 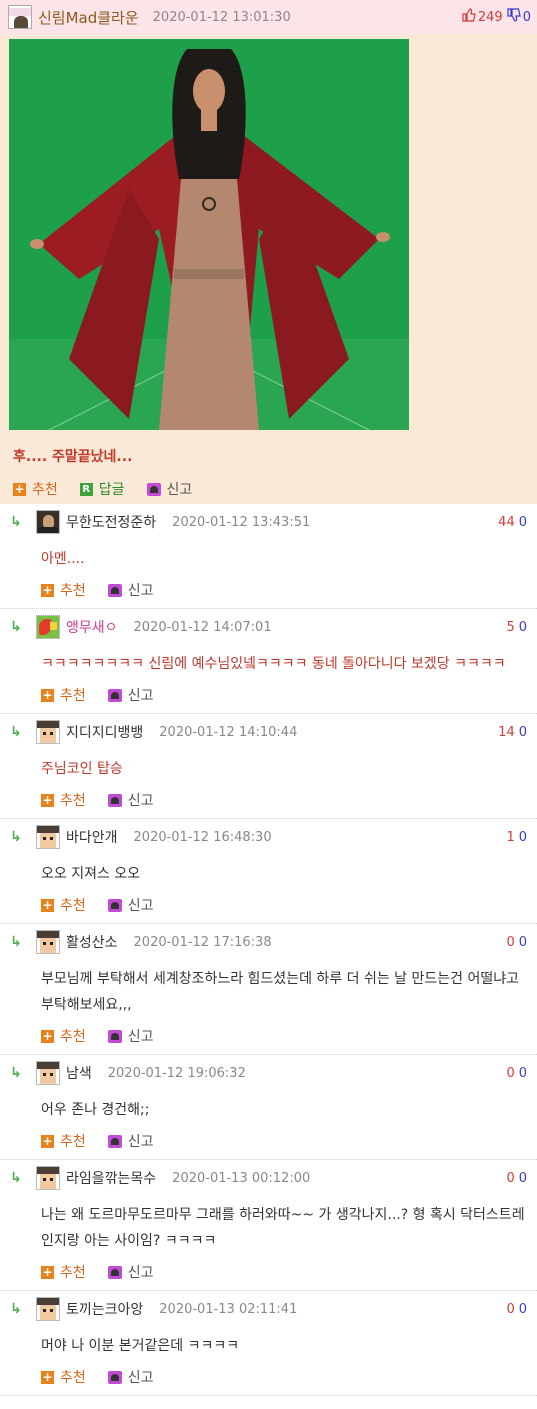 What do you see at coordinates (92, 627) in the screenshot?
I see `commenter-name: 앵무새ㅇ` at bounding box center [92, 627].